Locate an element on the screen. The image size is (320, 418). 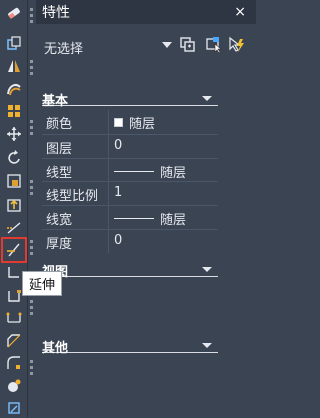
explode-icon is located at coordinates (14, 408).